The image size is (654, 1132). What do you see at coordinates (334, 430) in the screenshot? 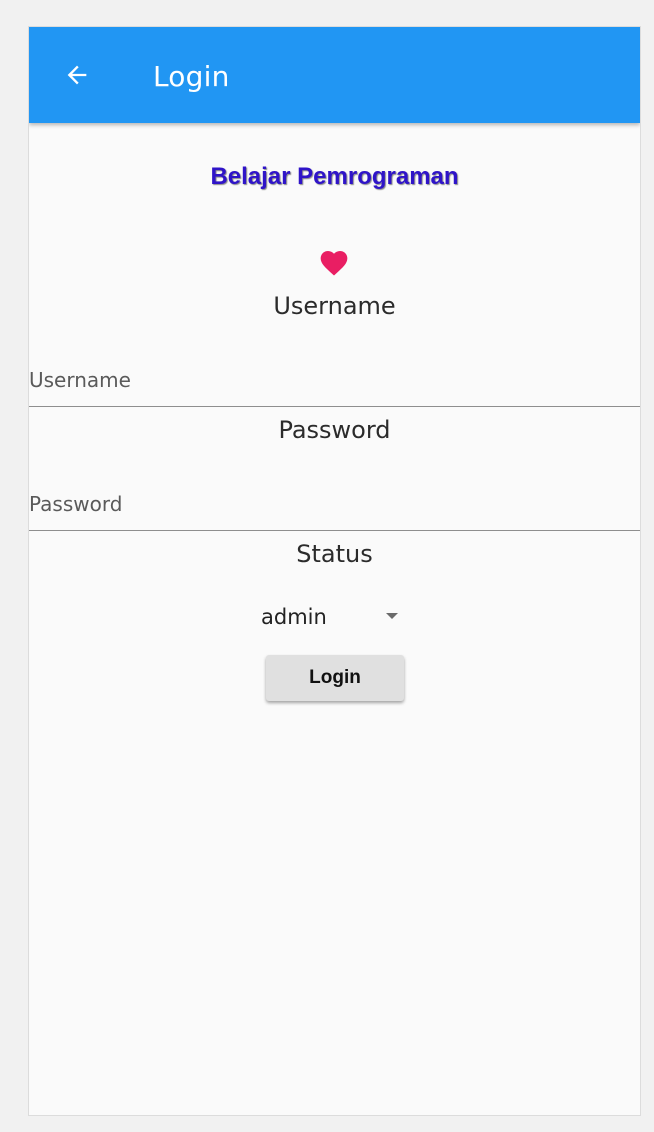
I see `password-label: Password` at bounding box center [334, 430].